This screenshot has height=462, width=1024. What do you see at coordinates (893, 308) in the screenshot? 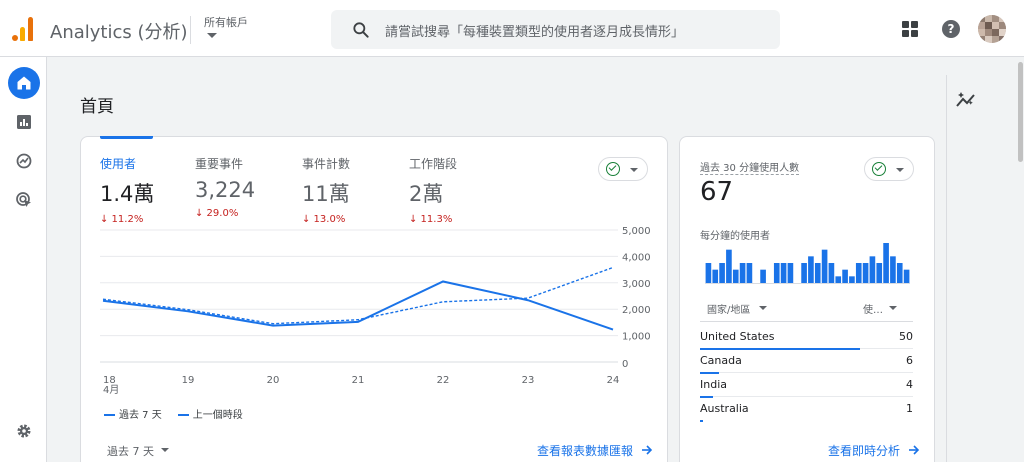
I see `users-sort-caret-icon` at bounding box center [893, 308].